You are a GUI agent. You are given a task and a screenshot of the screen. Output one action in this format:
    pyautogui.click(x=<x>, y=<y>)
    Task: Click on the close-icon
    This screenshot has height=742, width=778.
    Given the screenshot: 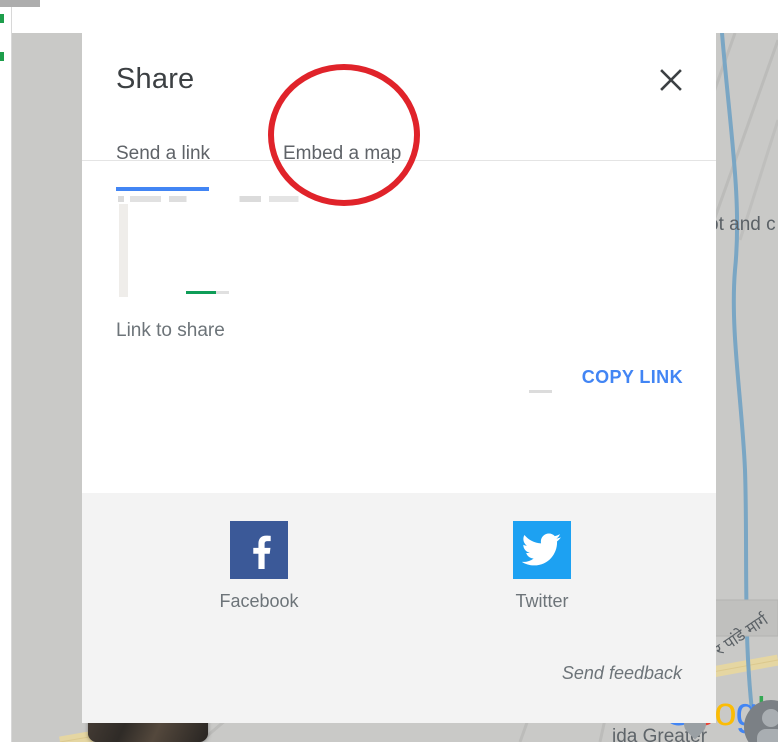 What is the action you would take?
    pyautogui.click(x=671, y=80)
    